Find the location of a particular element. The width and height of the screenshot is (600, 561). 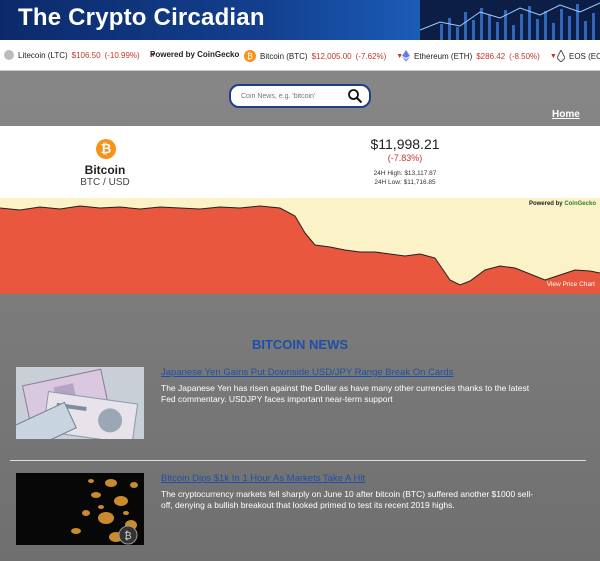

ticker-coin-name: EOS (EOS) is located at coordinates (584, 56).